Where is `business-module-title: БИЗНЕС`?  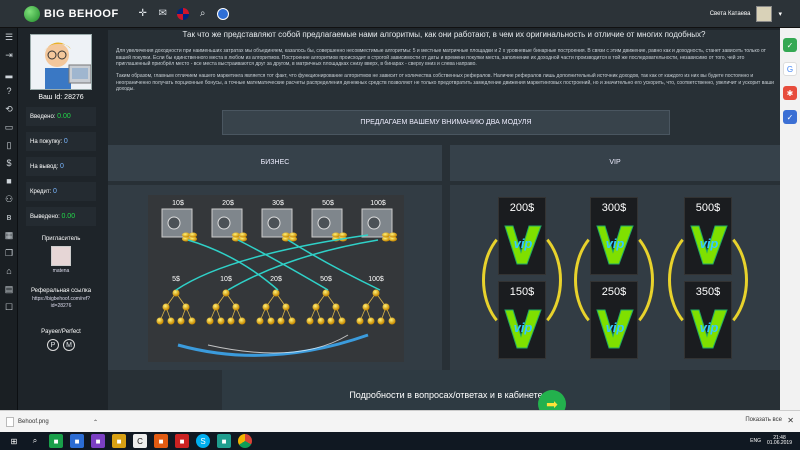
business-module-title: БИЗНЕС is located at coordinates (275, 163).